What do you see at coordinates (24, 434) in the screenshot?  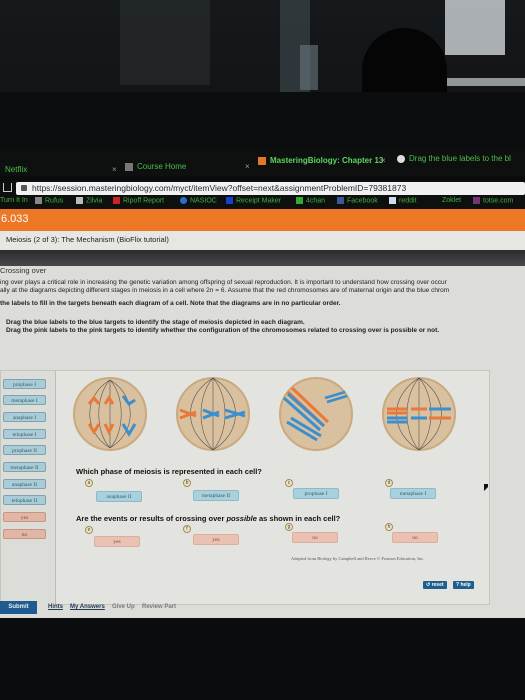 I see `label-telophase-i: telophase I` at bounding box center [24, 434].